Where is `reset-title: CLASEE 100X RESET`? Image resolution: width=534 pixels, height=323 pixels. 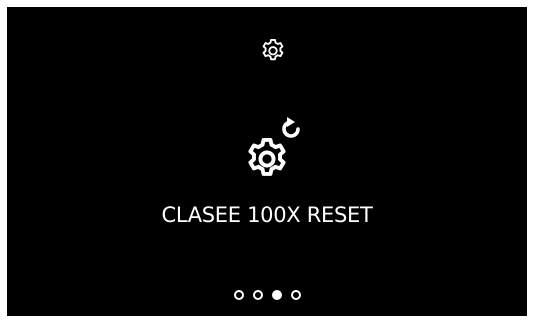
reset-title: CLASEE 100X RESET is located at coordinates (267, 215).